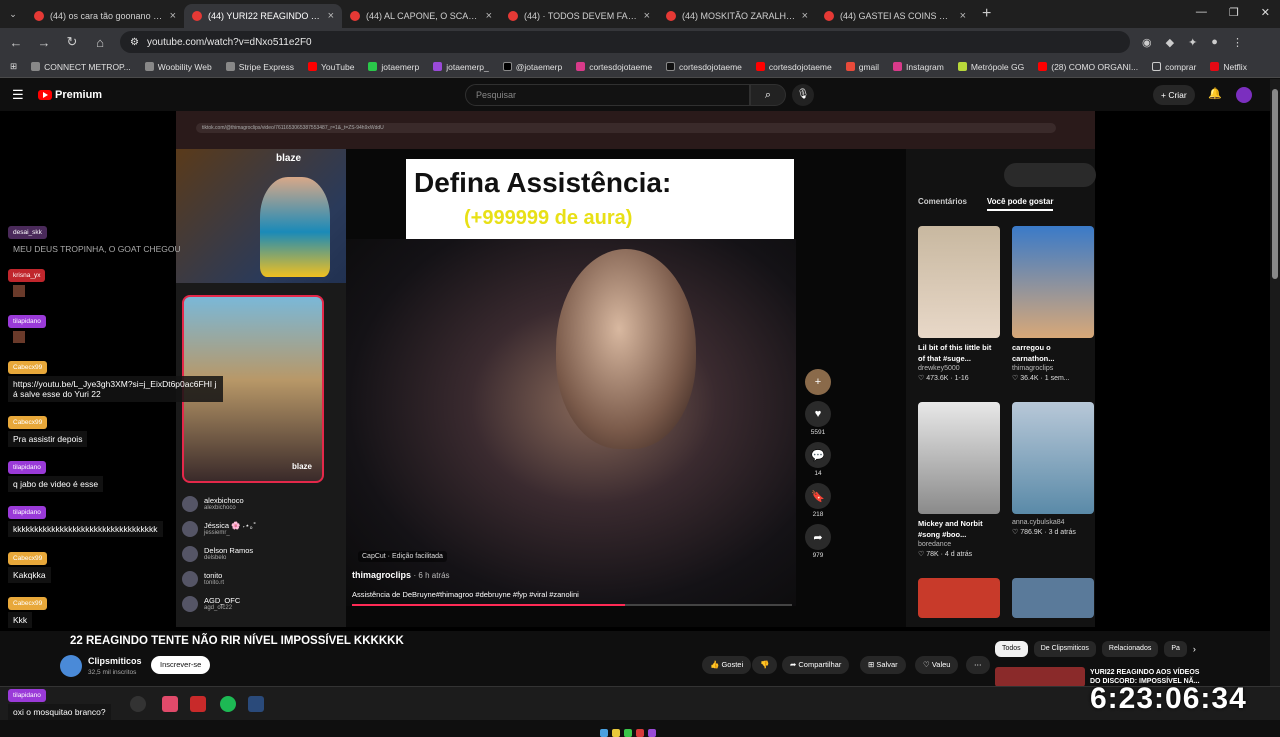  What do you see at coordinates (181, 665) in the screenshot?
I see `subscribe-button: Inscrever-se` at bounding box center [181, 665].